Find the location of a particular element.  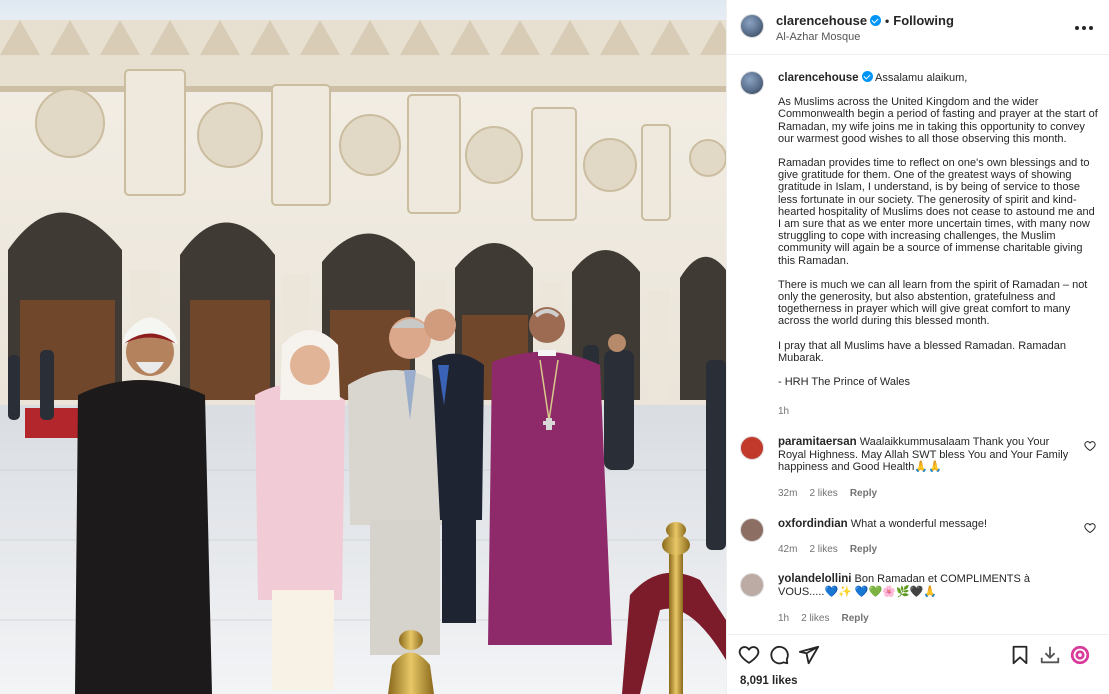

location-link: Al-Azhar Mosque is located at coordinates (818, 37).